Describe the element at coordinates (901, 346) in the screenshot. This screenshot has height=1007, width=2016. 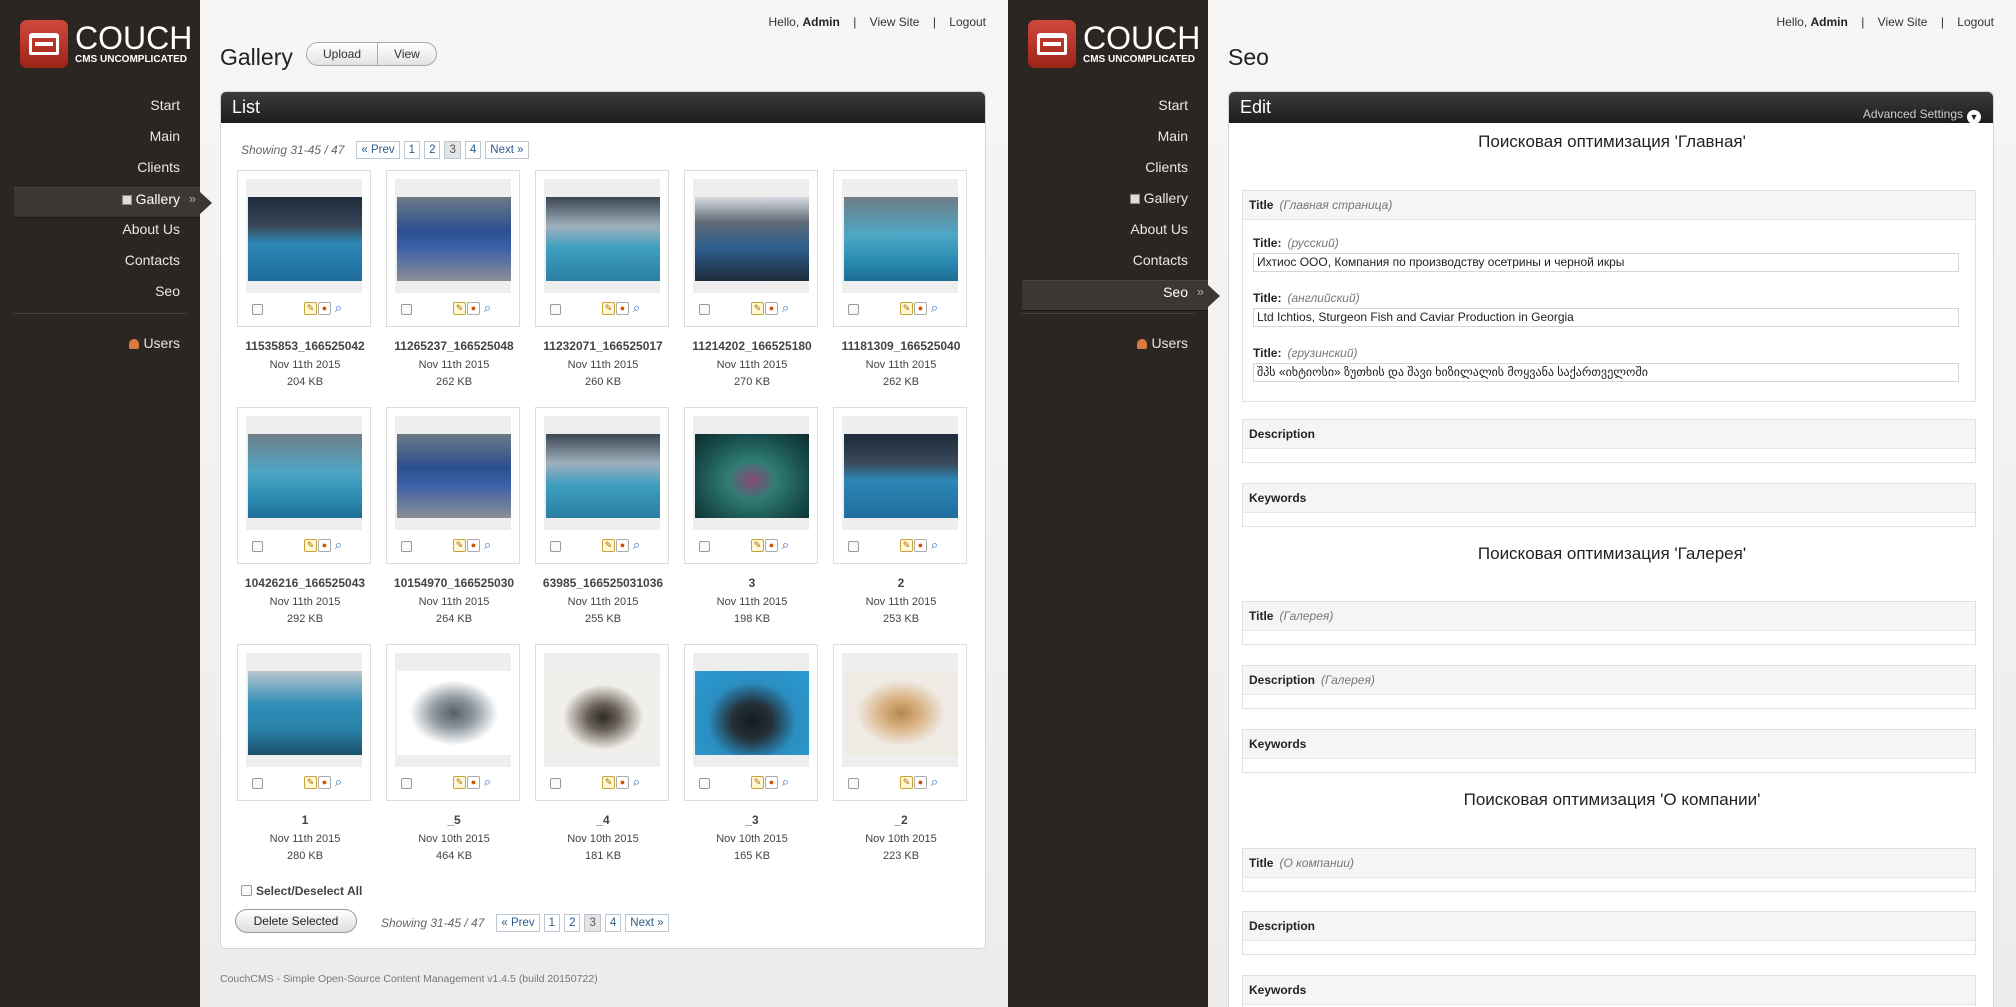
I see `item-name: 11181309_166525040` at that location.